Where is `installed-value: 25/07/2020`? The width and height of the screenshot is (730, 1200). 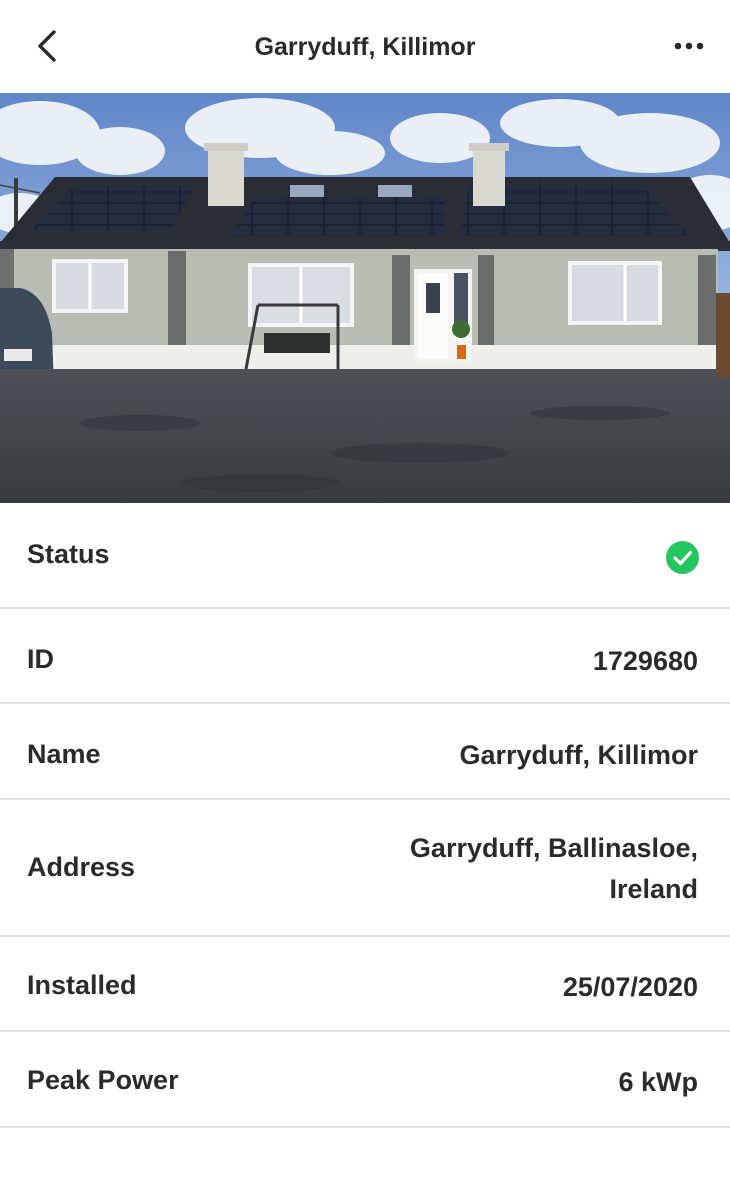
installed-value: 25/07/2020 is located at coordinates (630, 987).